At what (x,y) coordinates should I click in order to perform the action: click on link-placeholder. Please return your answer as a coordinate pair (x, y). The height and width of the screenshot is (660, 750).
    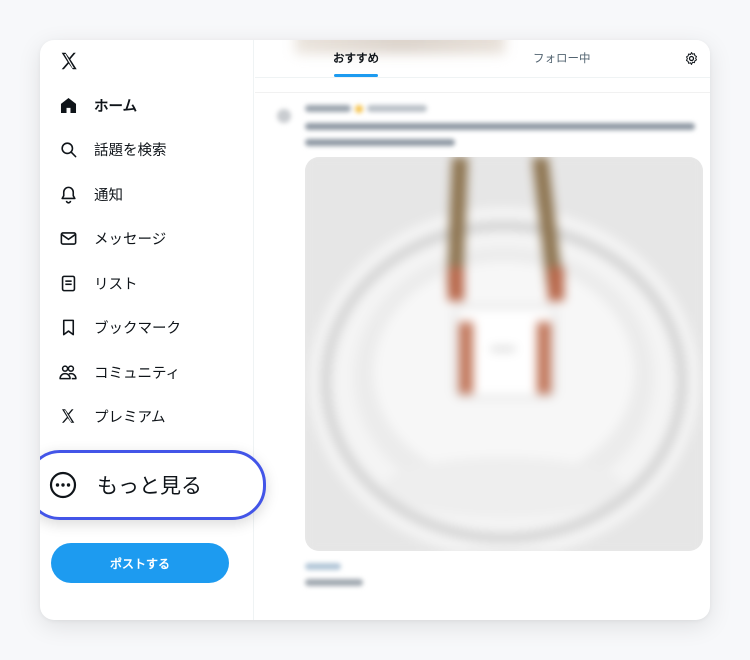
    Looking at the image, I should click on (323, 566).